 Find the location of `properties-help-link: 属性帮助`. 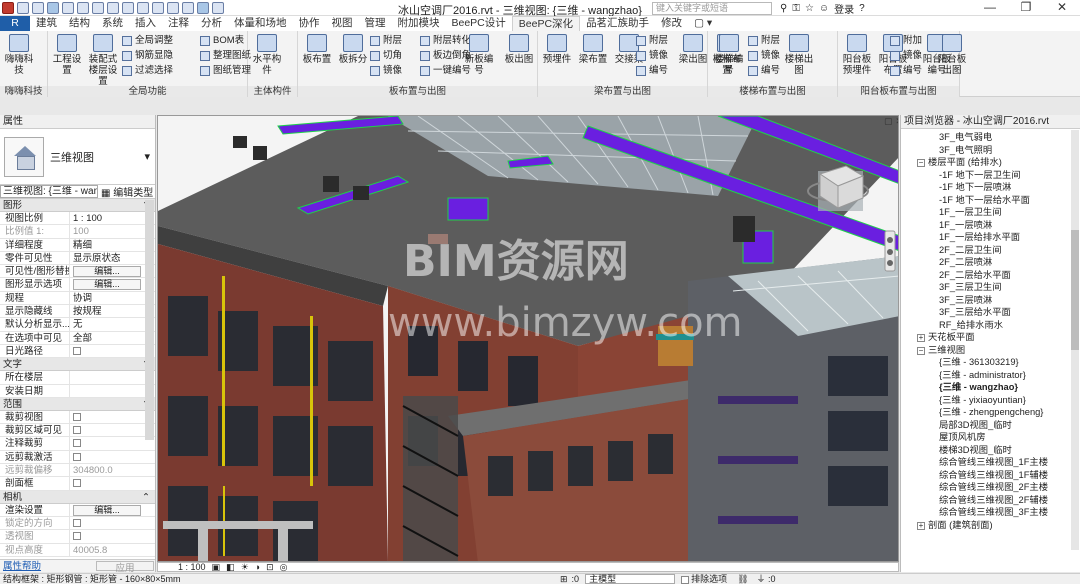

properties-help-link: 属性帮助 is located at coordinates (47, 566).